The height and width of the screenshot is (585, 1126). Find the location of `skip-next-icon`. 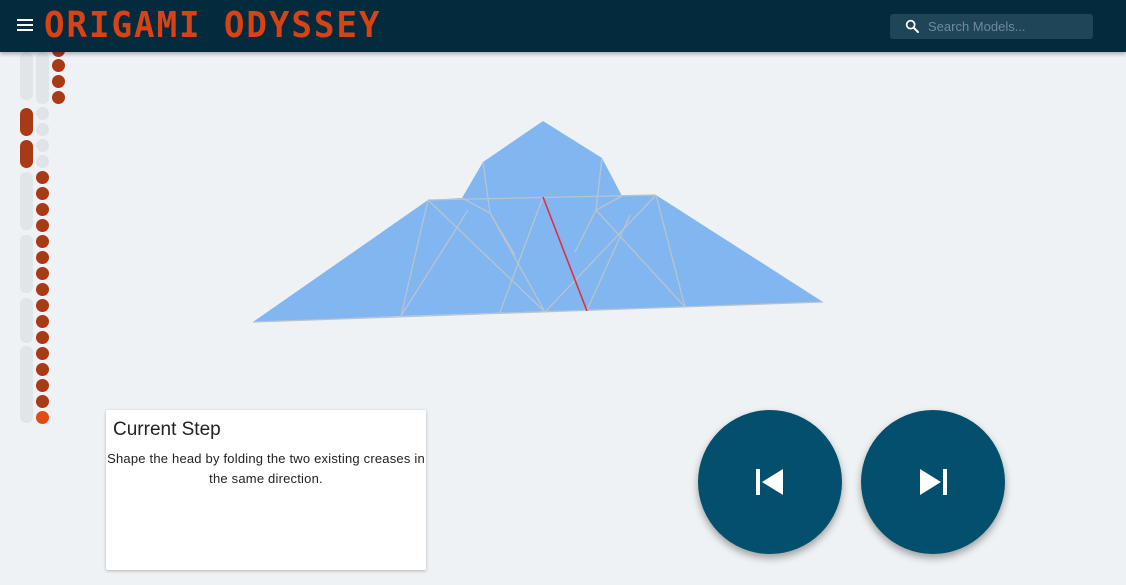

skip-next-icon is located at coordinates (933, 482).